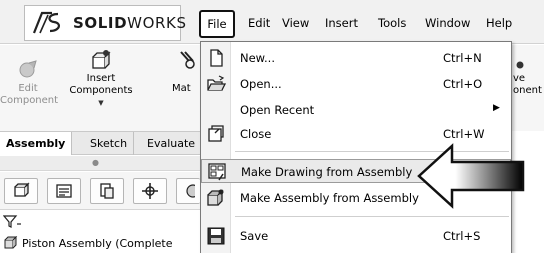  What do you see at coordinates (356, 84) in the screenshot?
I see `menu-item-open: Open... Ctrl+O` at bounding box center [356, 84].